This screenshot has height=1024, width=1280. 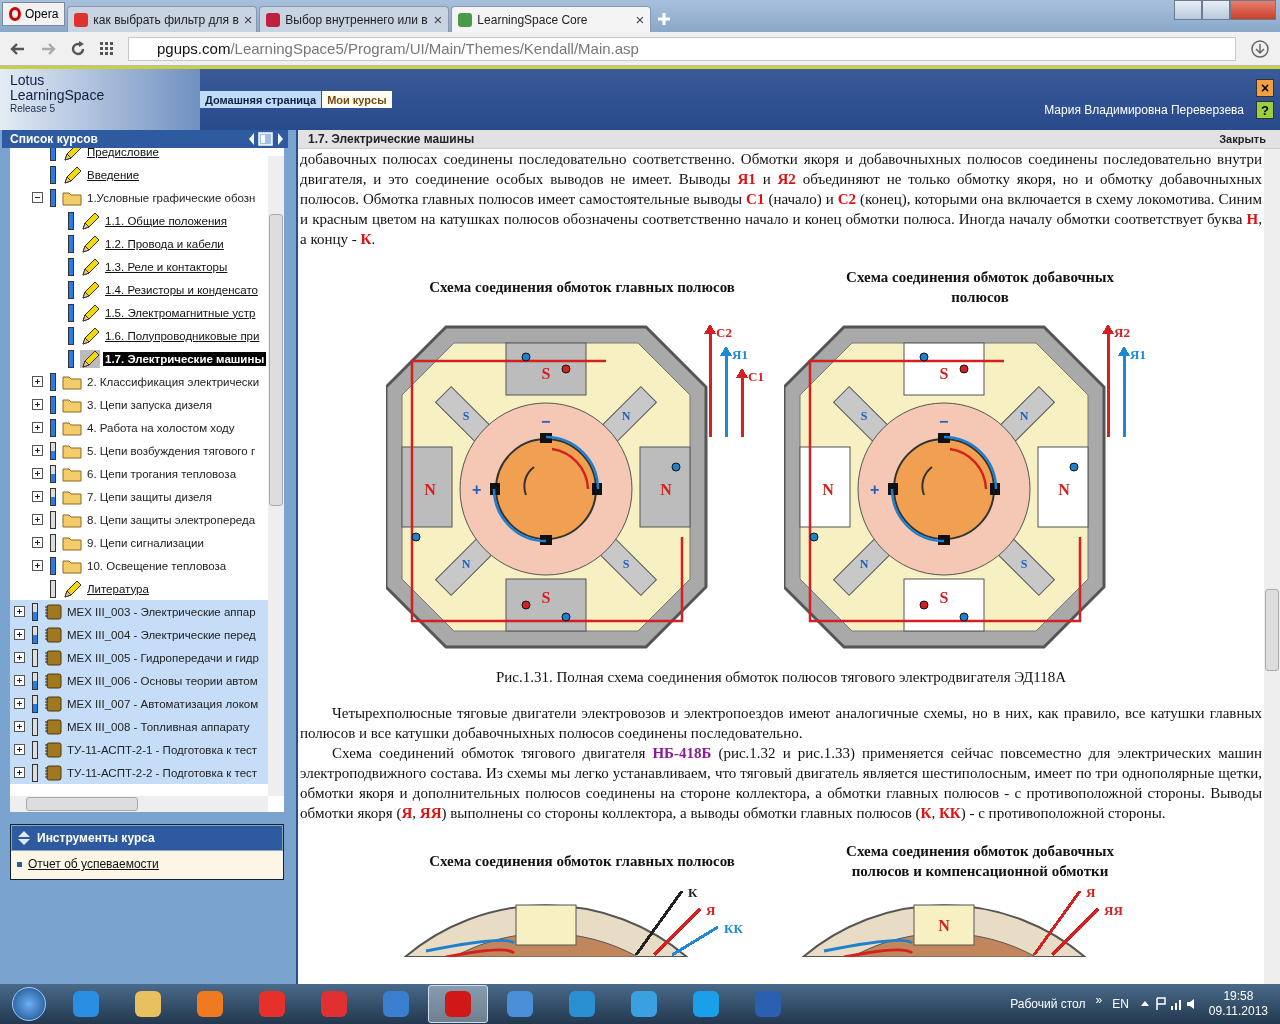 What do you see at coordinates (171, 519) in the screenshot?
I see `tree-item: 8. Цепи защиты электропереда` at bounding box center [171, 519].